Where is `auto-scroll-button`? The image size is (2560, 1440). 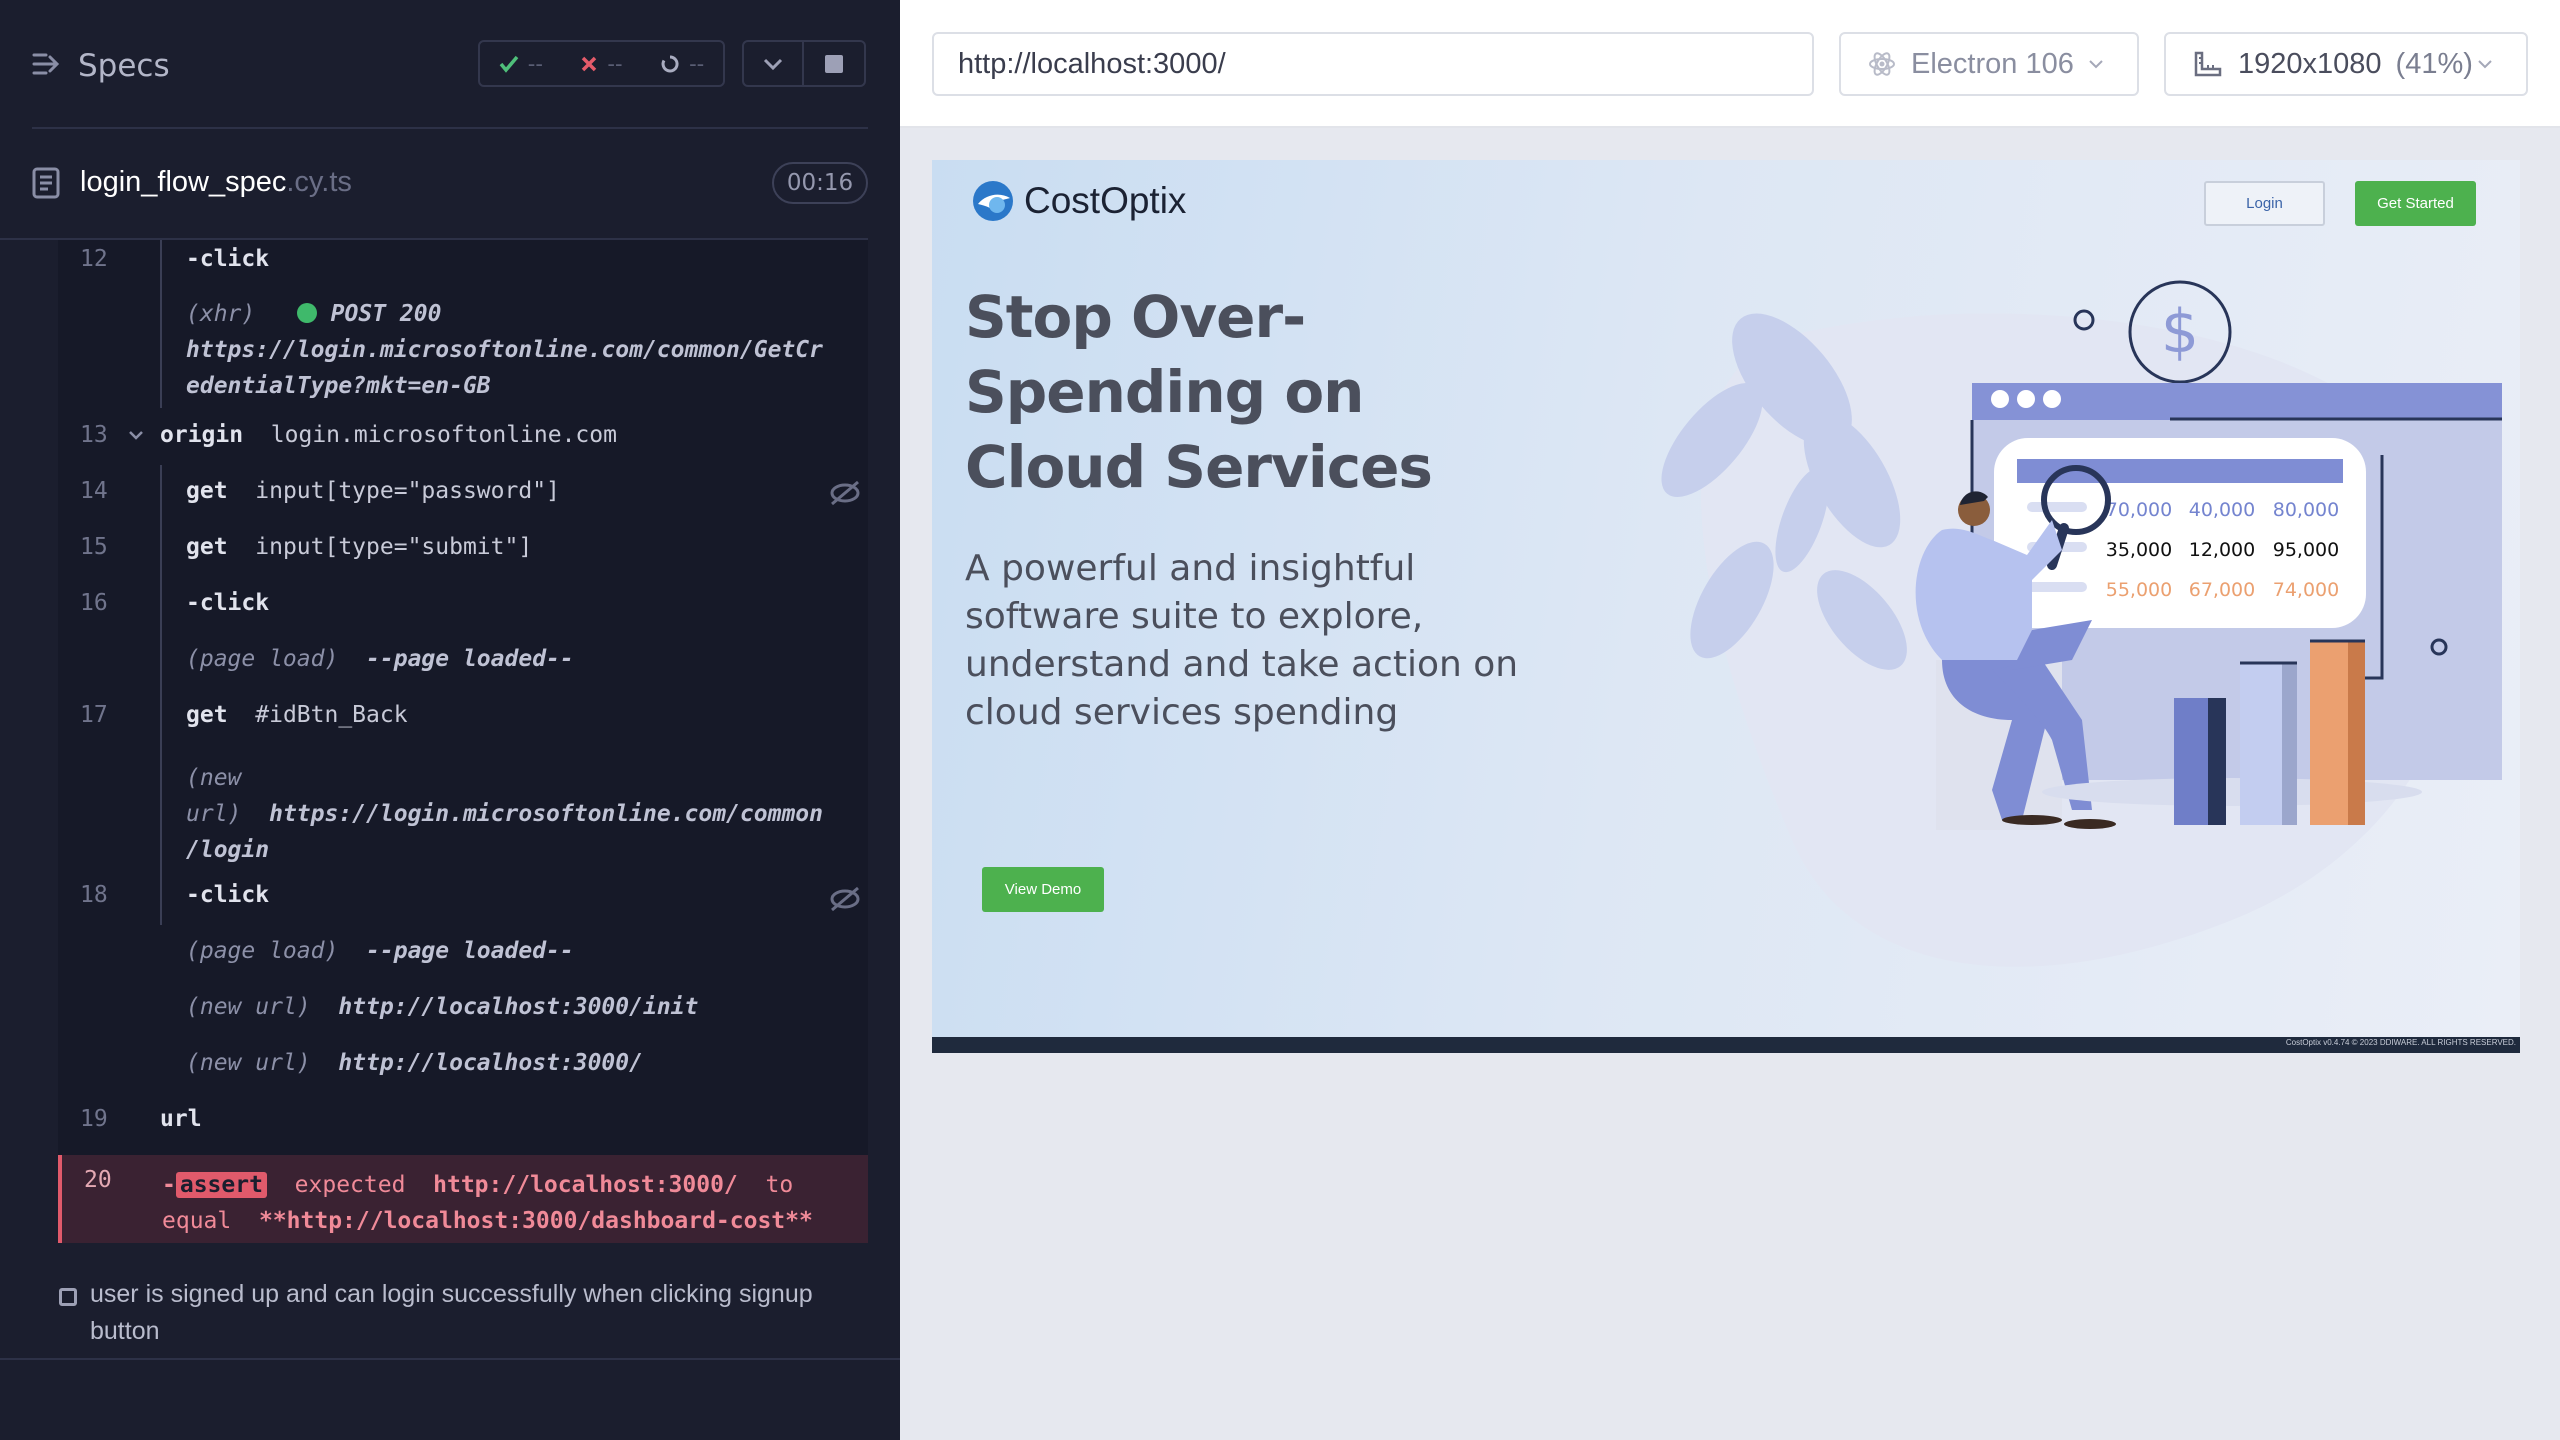
auto-scroll-button is located at coordinates (773, 63).